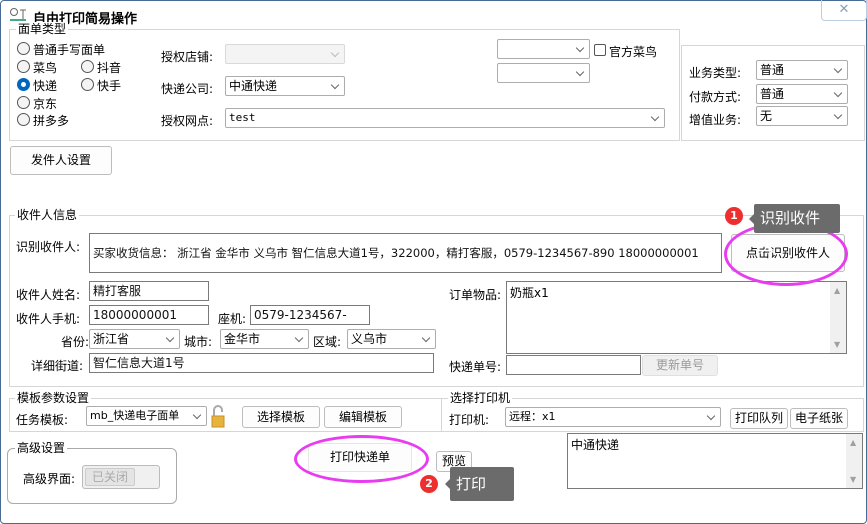  I want to click on value-added-select: 无, so click(802, 116).